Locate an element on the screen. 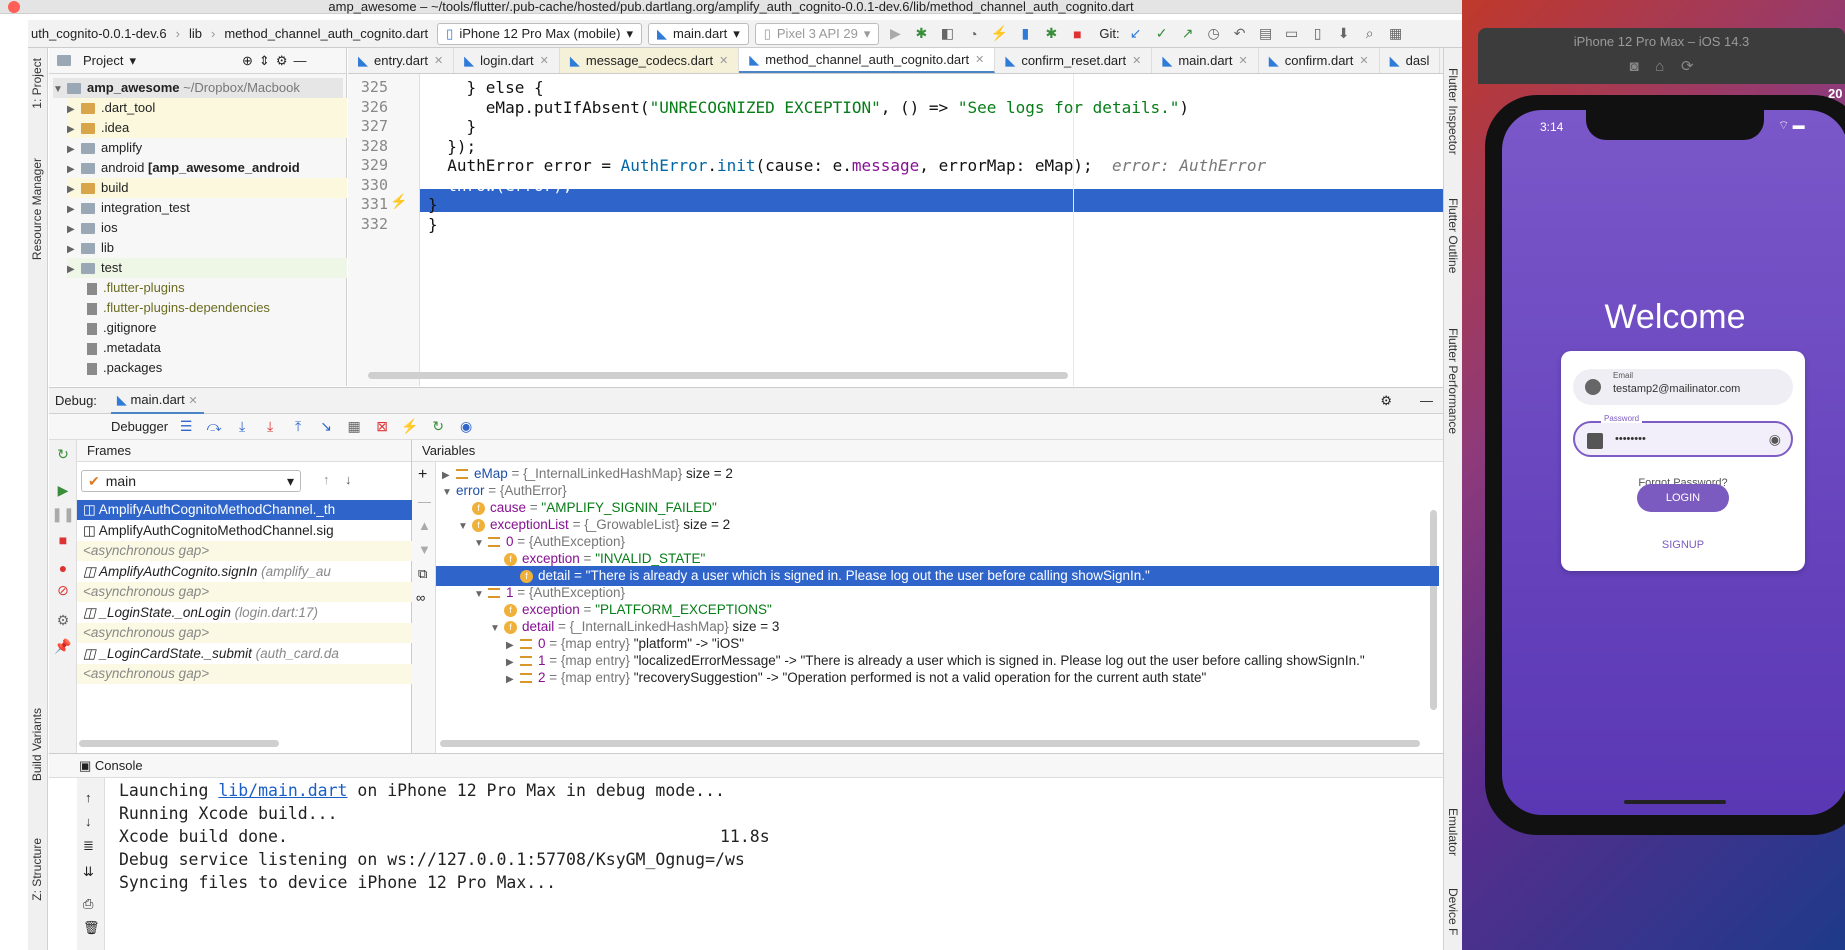 The height and width of the screenshot is (950, 1845). soft-wrap-icon: ≣ is located at coordinates (88, 846).